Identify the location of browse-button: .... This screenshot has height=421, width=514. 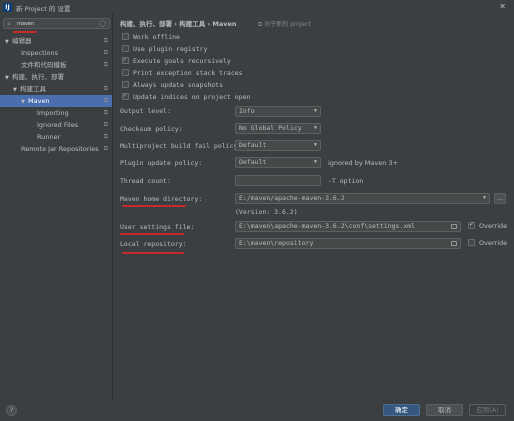
(500, 198).